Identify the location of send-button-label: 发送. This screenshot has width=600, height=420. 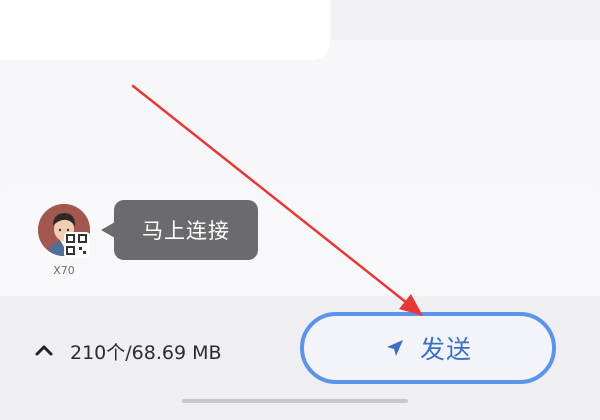
(445, 349).